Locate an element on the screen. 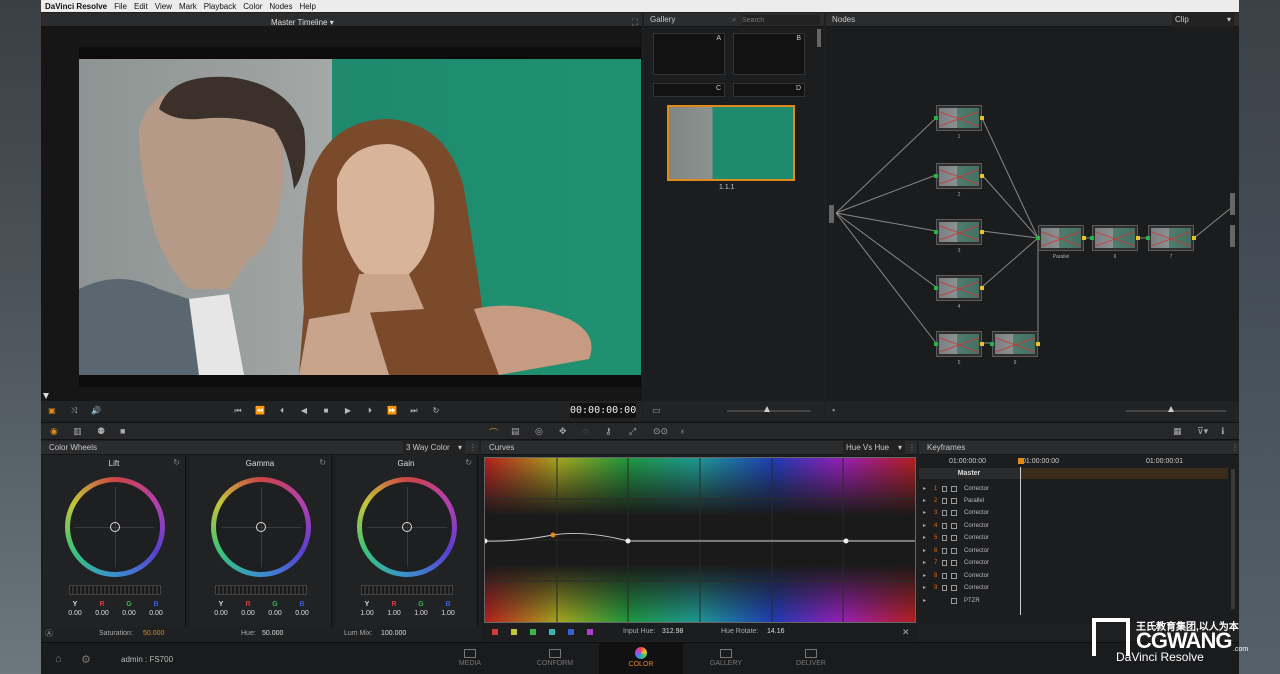 This screenshot has height=674, width=1280. gain-master-wheel is located at coordinates (407, 590).